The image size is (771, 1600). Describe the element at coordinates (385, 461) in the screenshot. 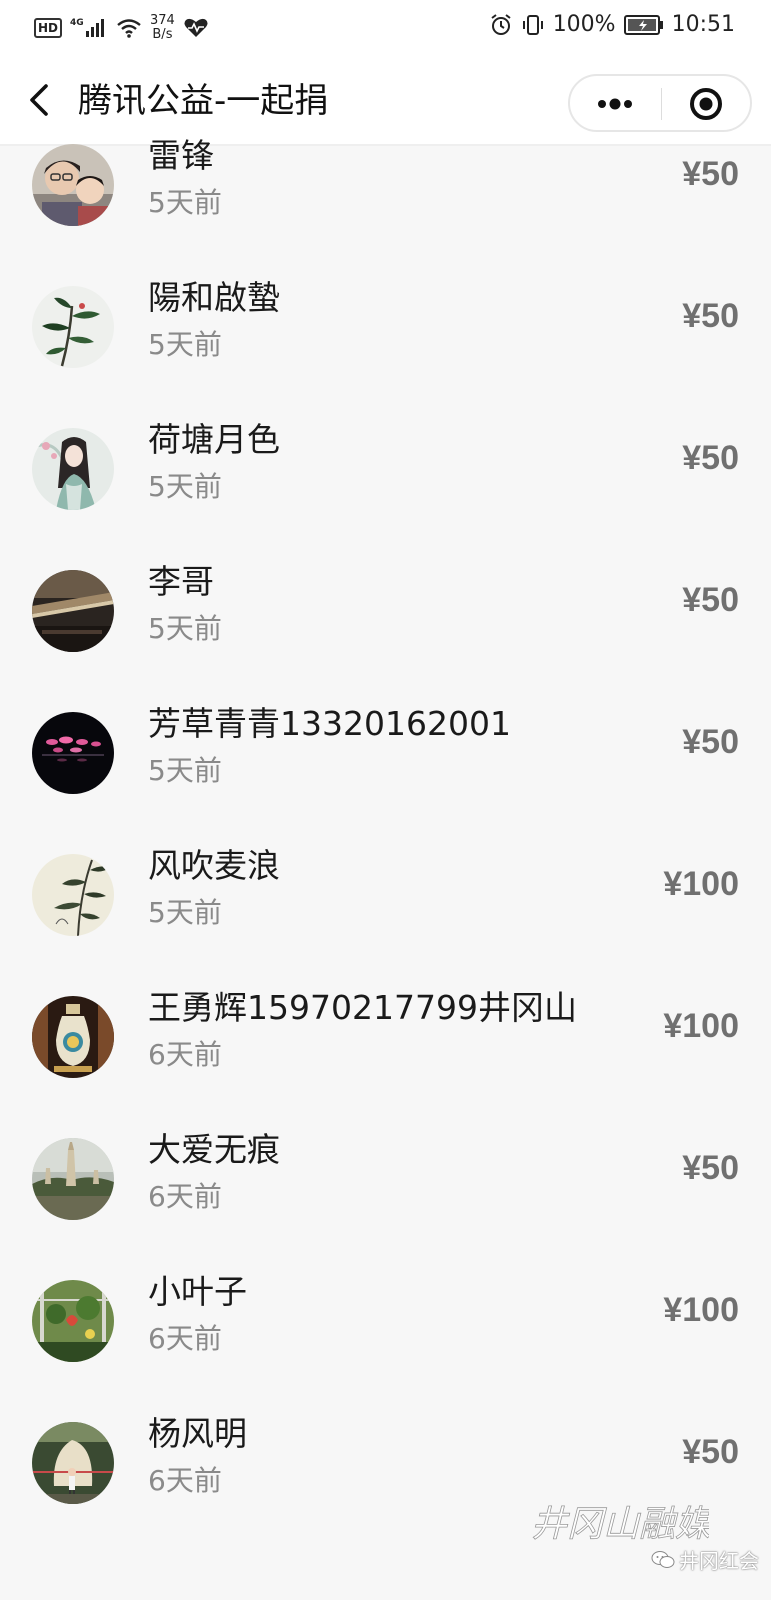

I see `donor-row: 荷塘月色 5天前 ¥50` at that location.